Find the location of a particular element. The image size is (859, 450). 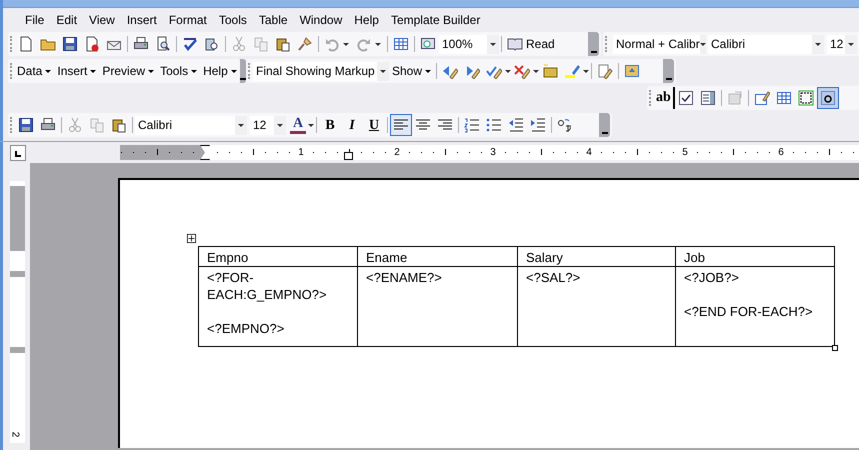

bold-button: B is located at coordinates (330, 125).